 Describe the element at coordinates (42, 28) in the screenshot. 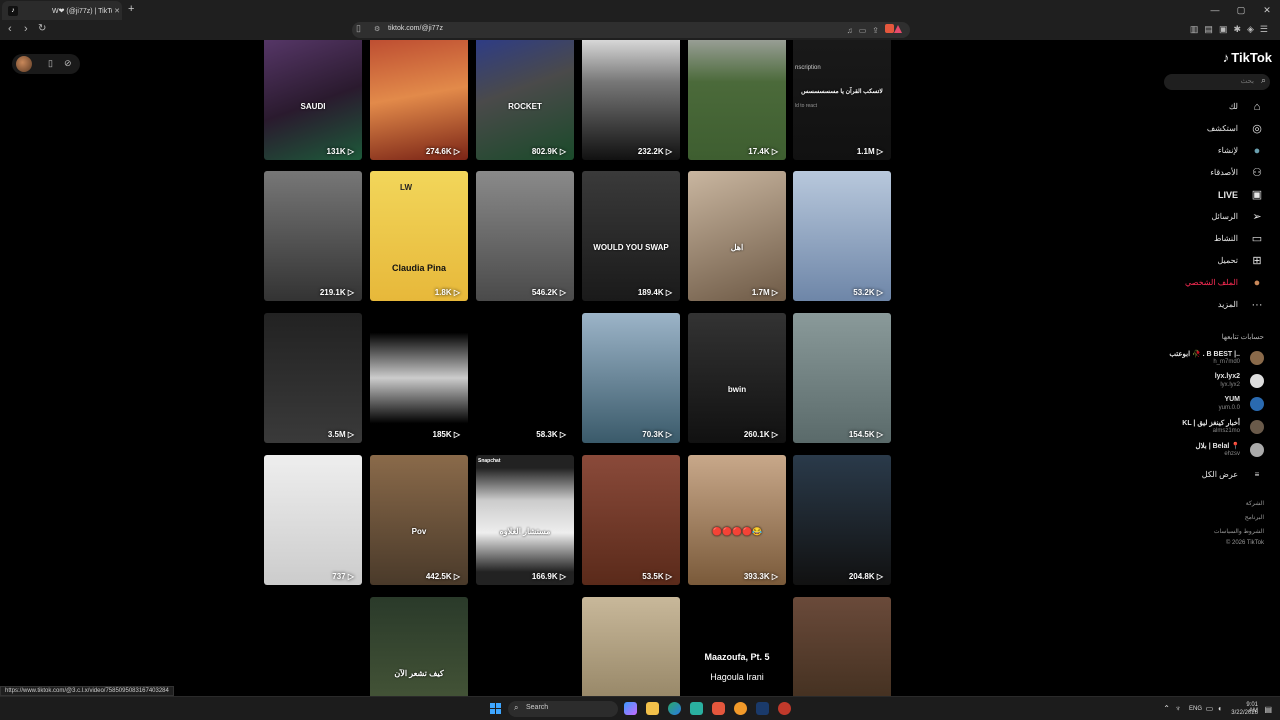

I see `reload-icon: ↻` at that location.